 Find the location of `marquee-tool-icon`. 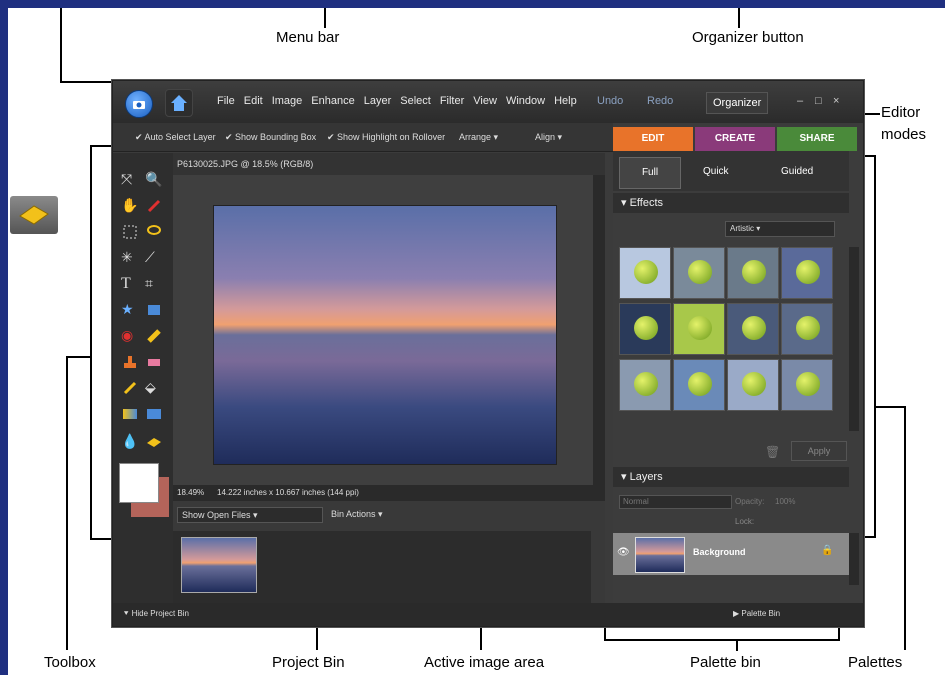

marquee-tool-icon is located at coordinates (131, 232).